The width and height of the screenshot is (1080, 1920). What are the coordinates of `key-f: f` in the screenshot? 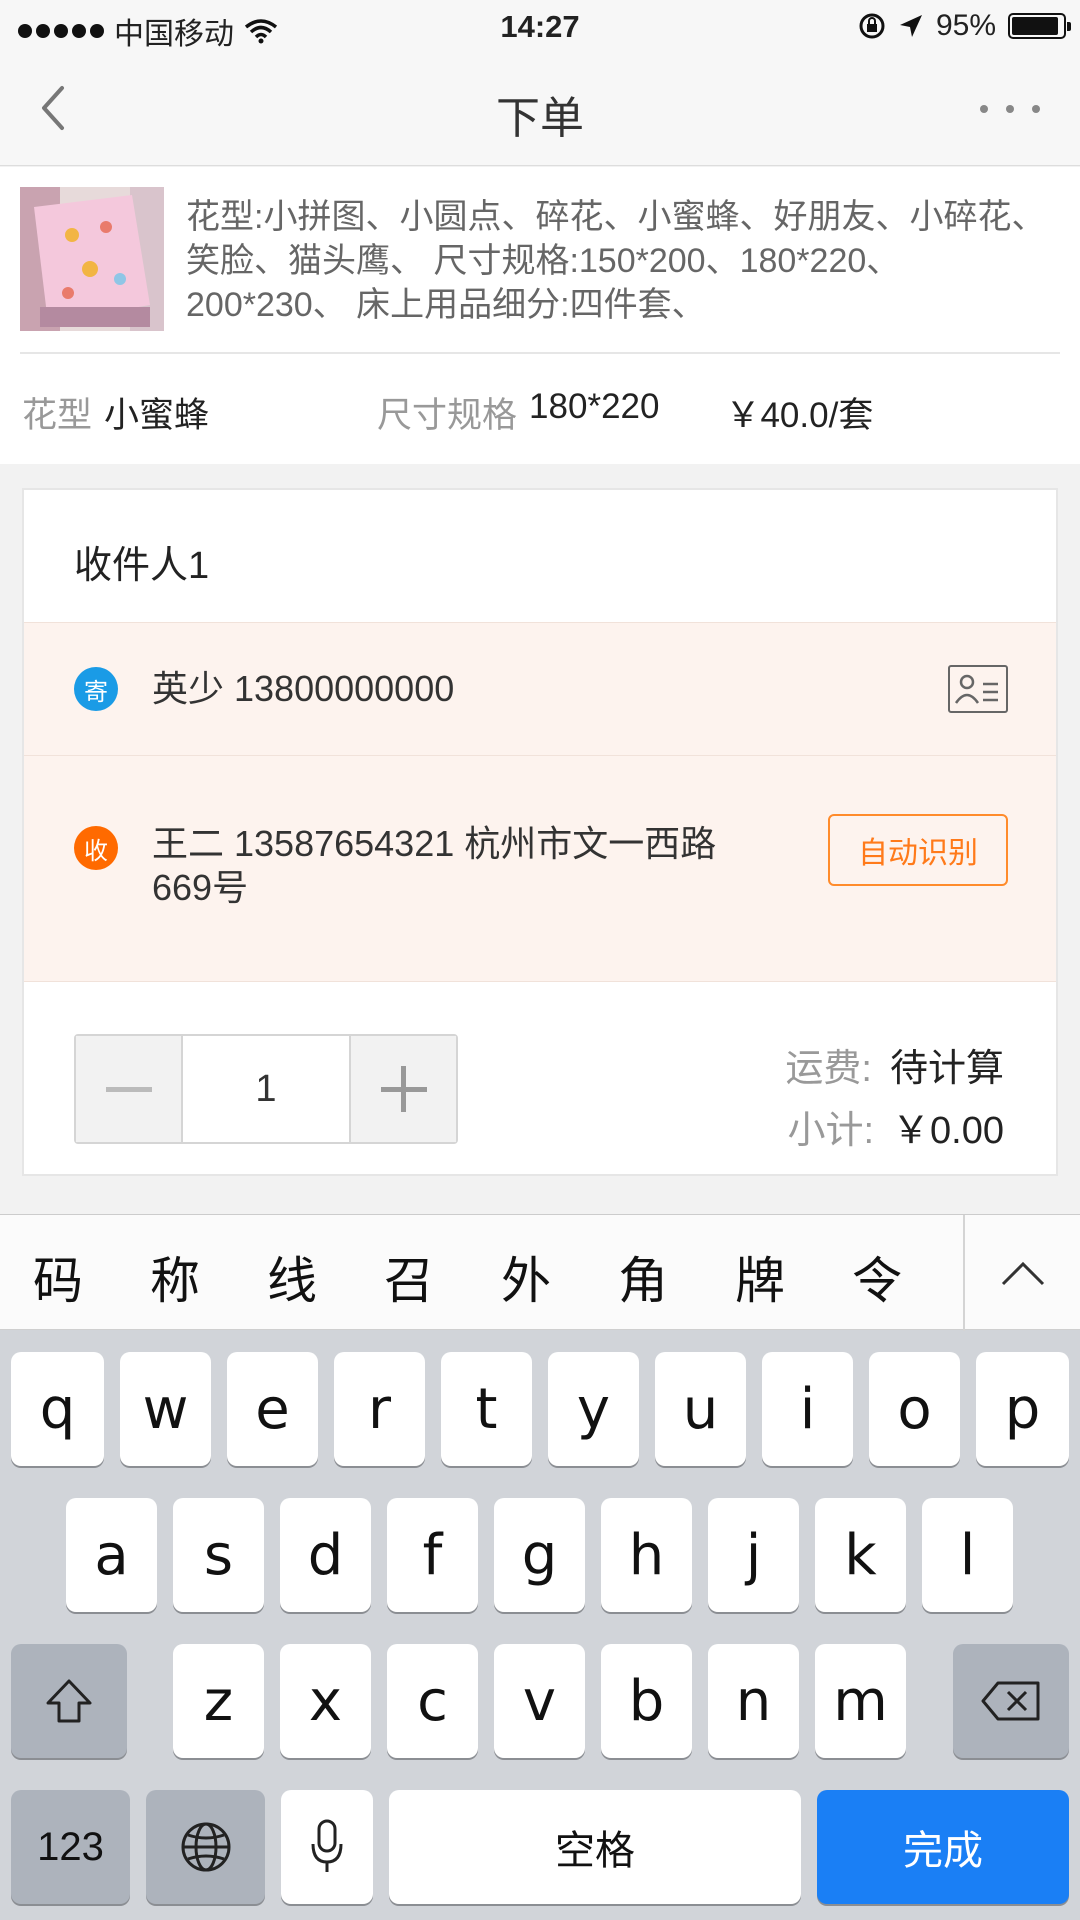 It's located at (432, 1555).